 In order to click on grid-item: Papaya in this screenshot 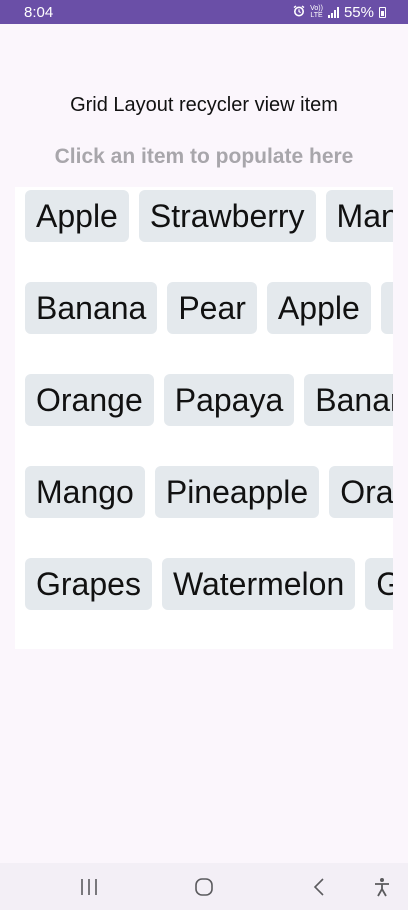, I will do `click(229, 400)`.